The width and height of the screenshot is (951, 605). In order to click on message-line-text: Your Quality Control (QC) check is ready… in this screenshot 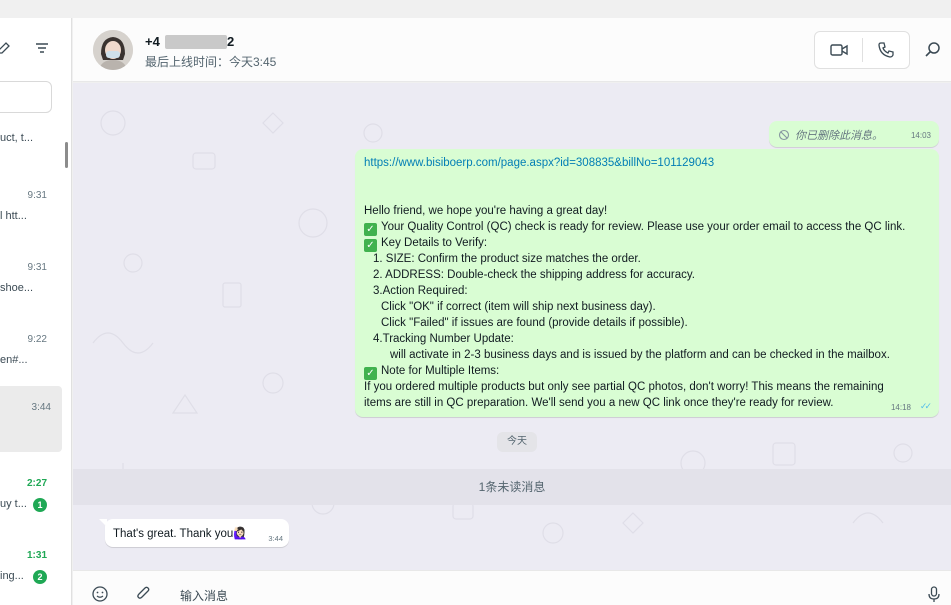, I will do `click(643, 227)`.